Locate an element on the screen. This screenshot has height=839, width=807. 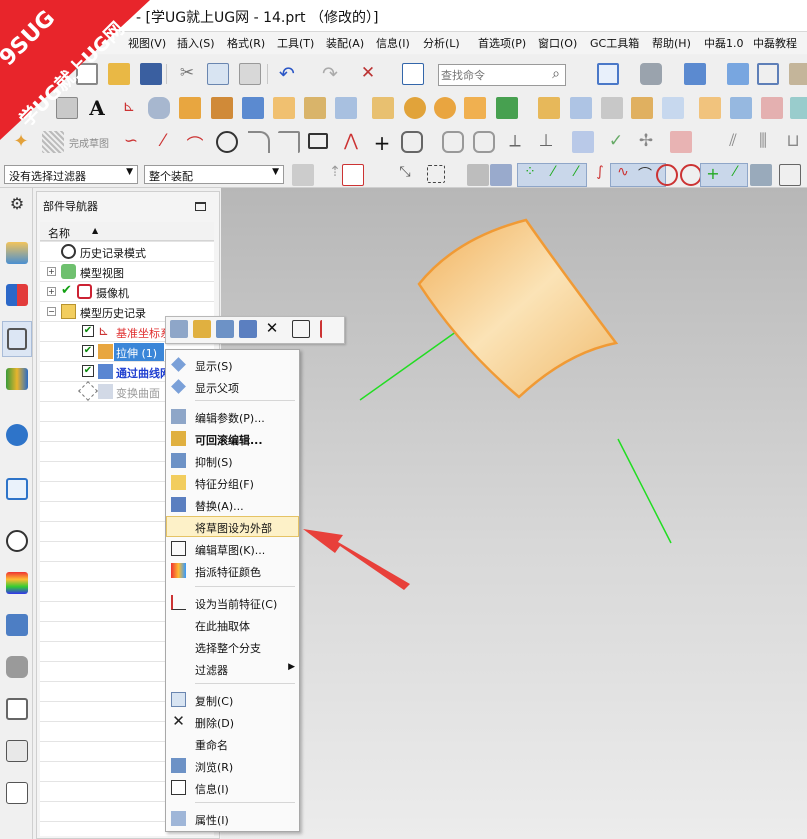
menu-help: 帮助(H) is located at coordinates (671, 43).